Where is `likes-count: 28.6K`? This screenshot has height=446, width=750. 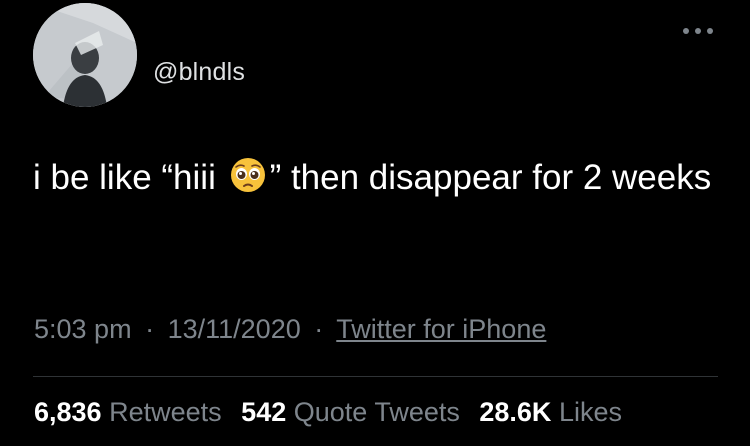 likes-count: 28.6K is located at coordinates (515, 412).